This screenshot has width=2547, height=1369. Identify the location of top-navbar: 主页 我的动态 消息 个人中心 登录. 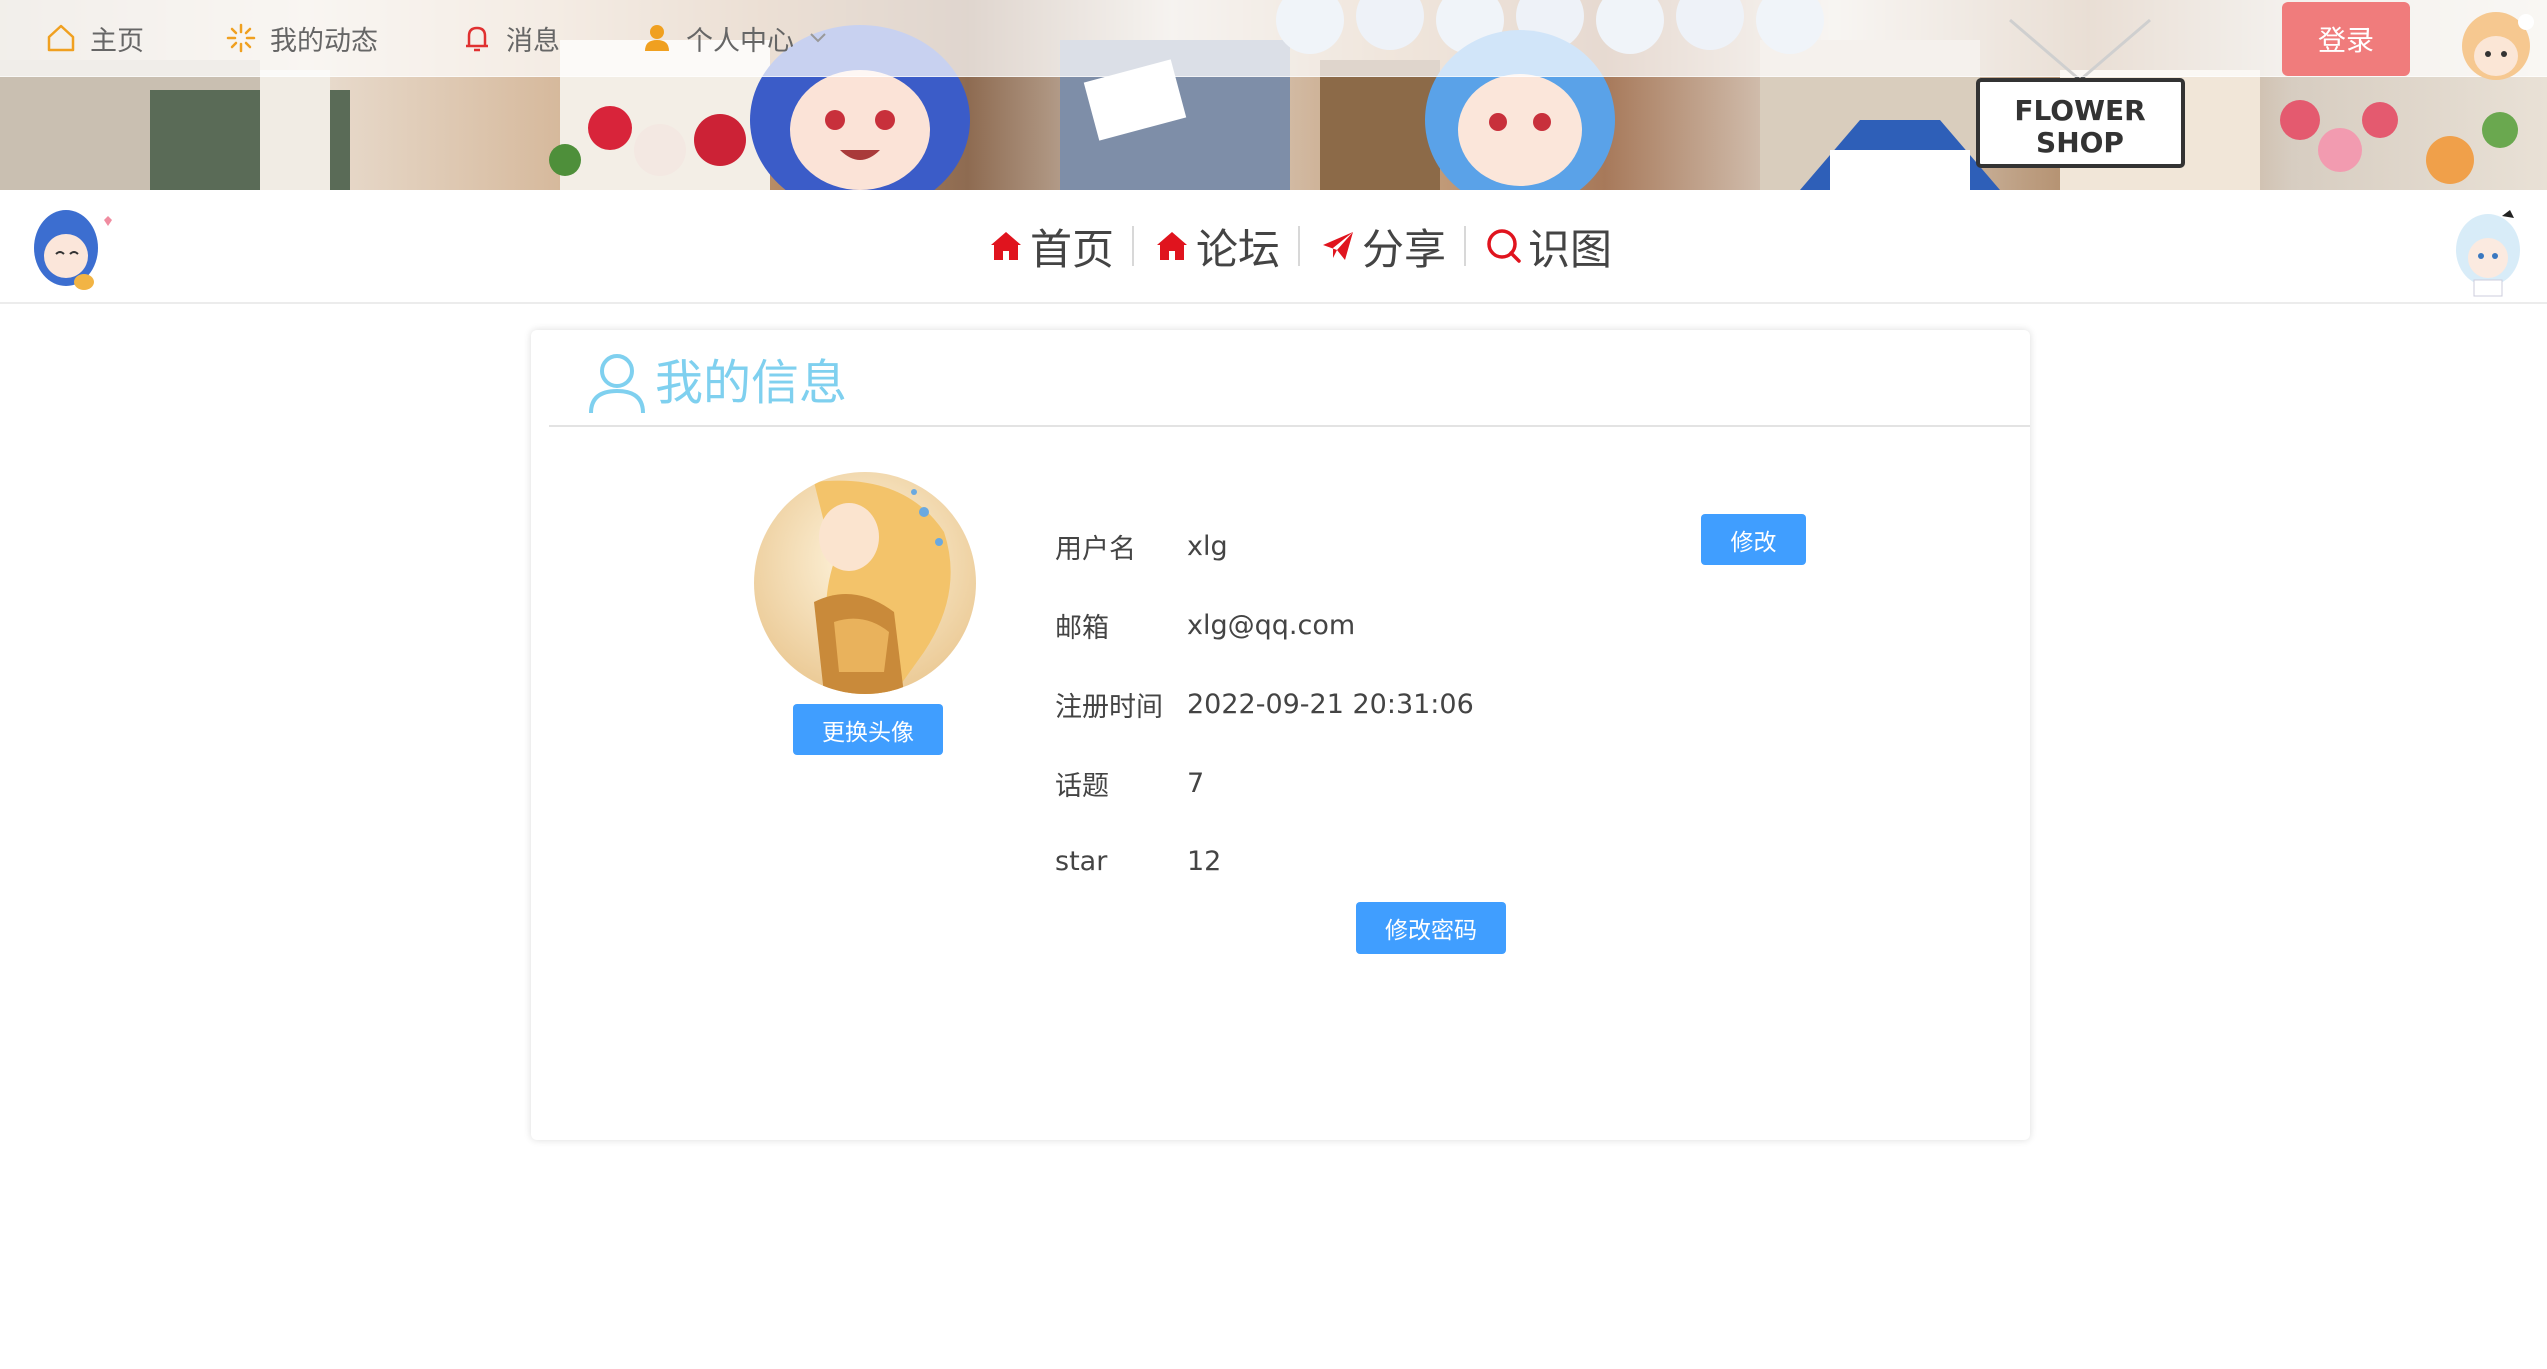
(1273, 38).